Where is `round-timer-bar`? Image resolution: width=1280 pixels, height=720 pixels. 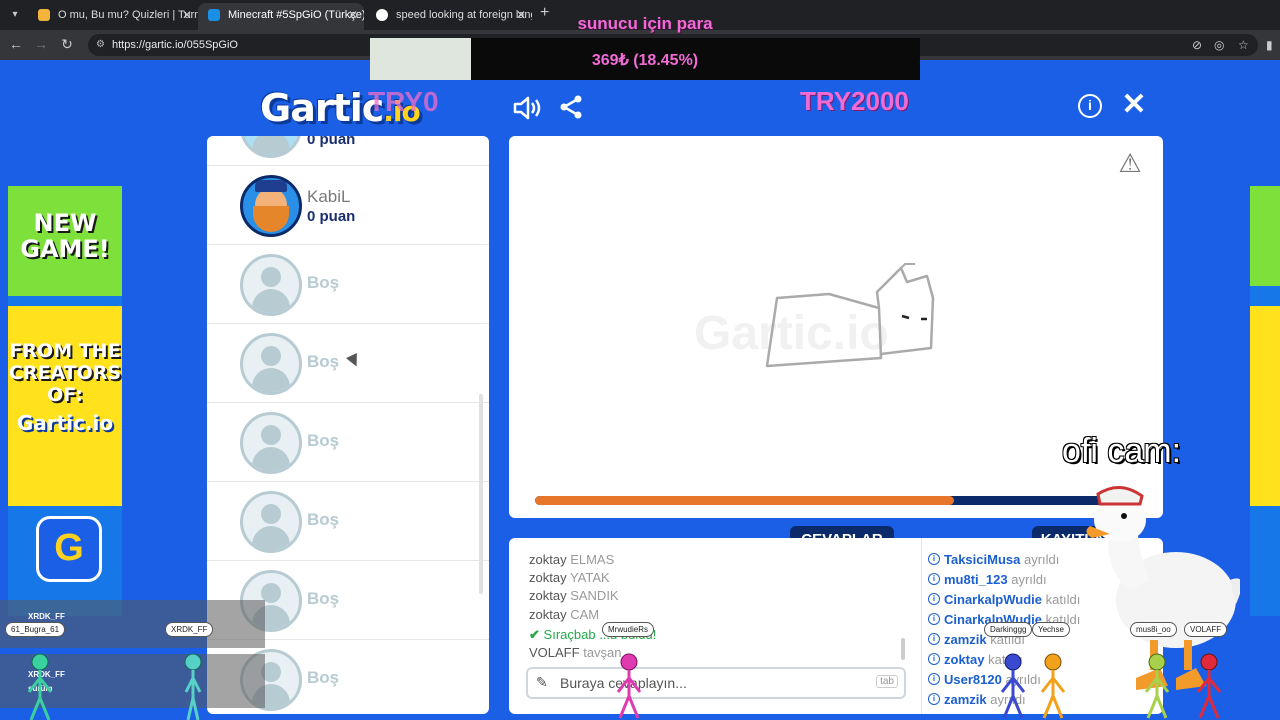
round-timer-bar is located at coordinates (830, 500).